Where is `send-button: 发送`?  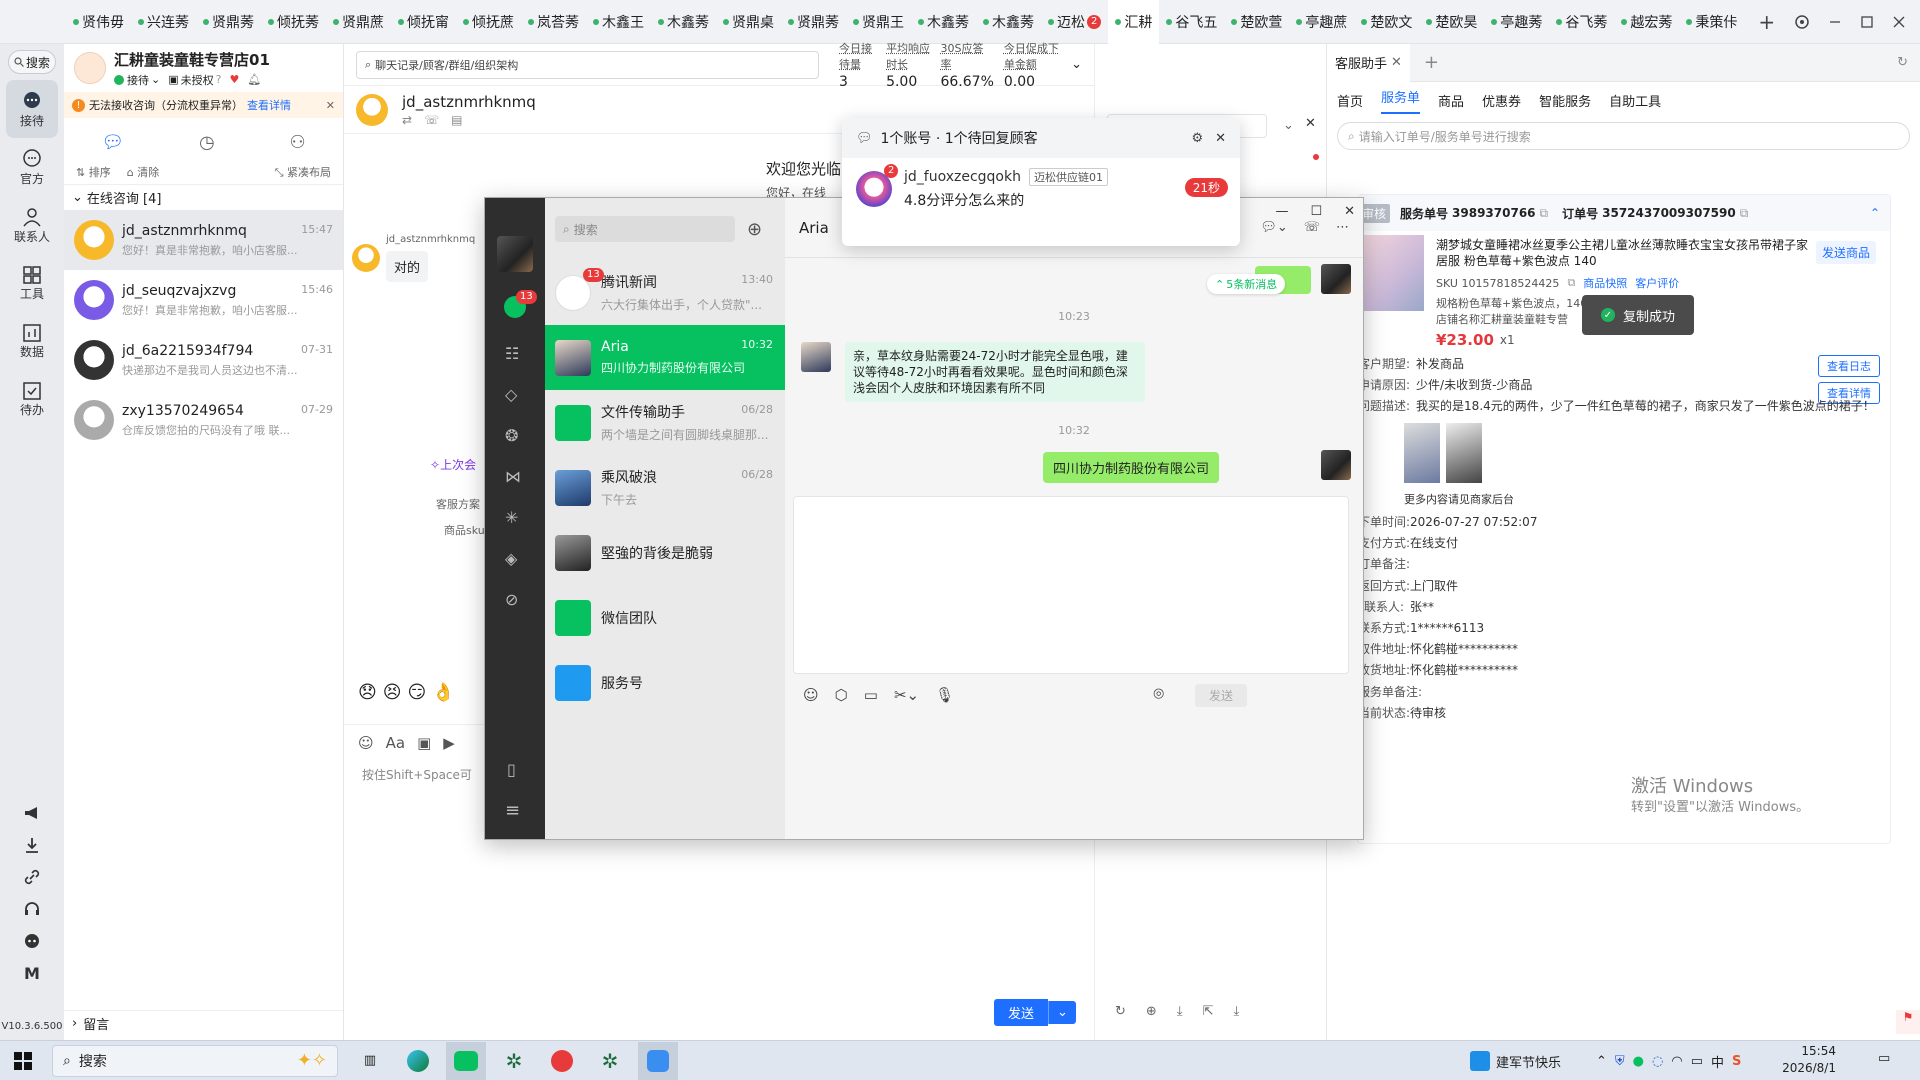 send-button: 发送 is located at coordinates (1021, 1012).